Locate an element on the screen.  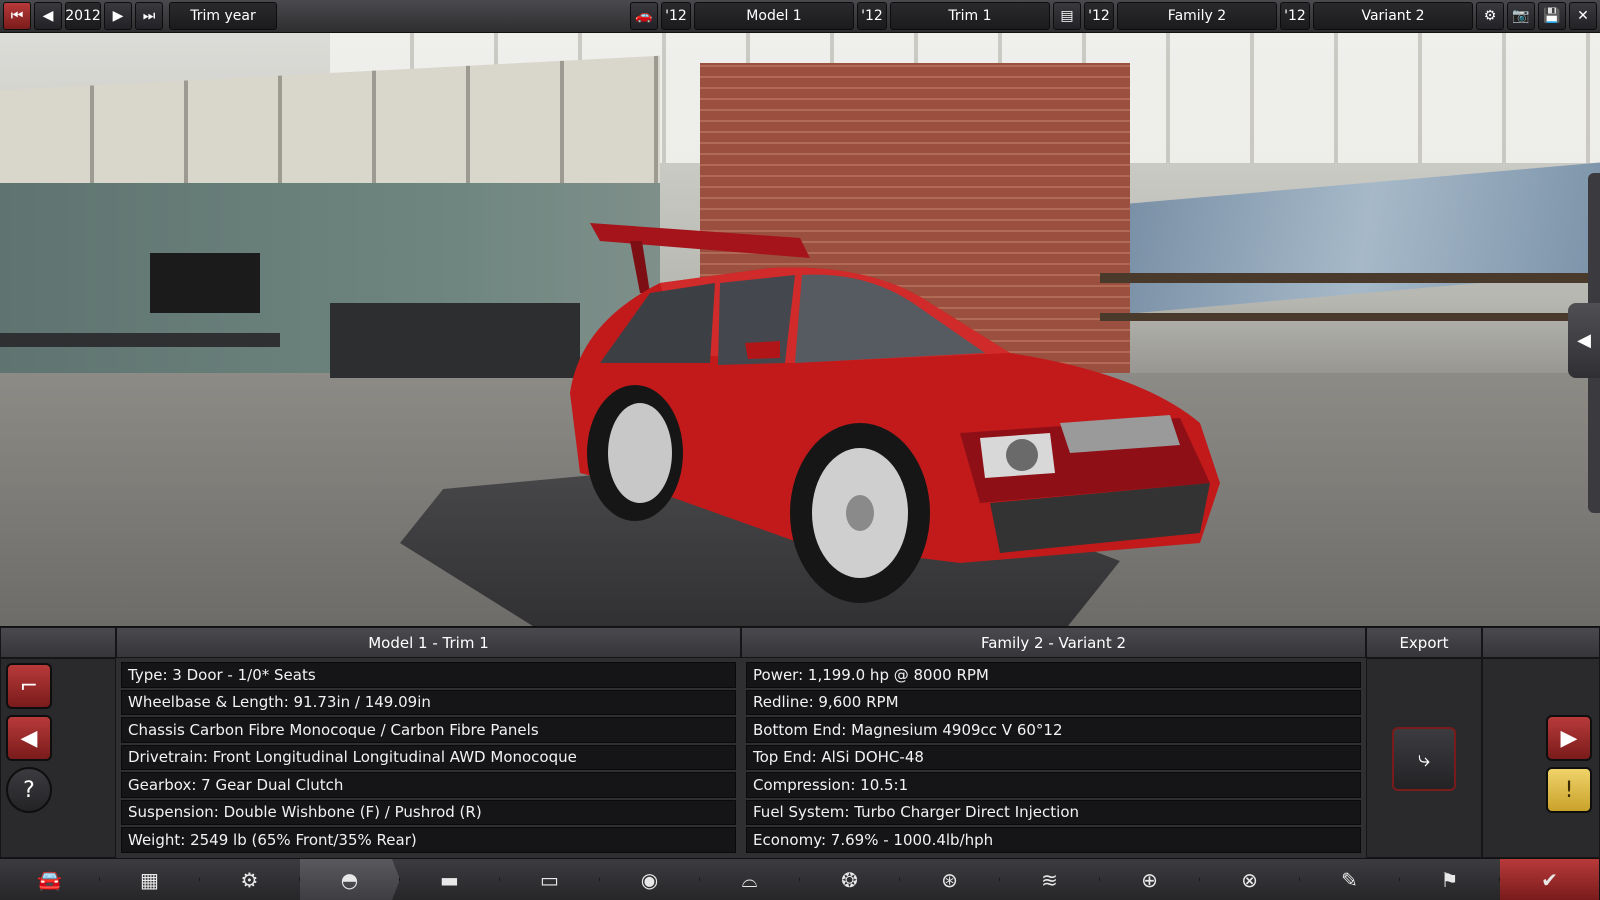
chassis-icon: ▦ is located at coordinates (150, 879).